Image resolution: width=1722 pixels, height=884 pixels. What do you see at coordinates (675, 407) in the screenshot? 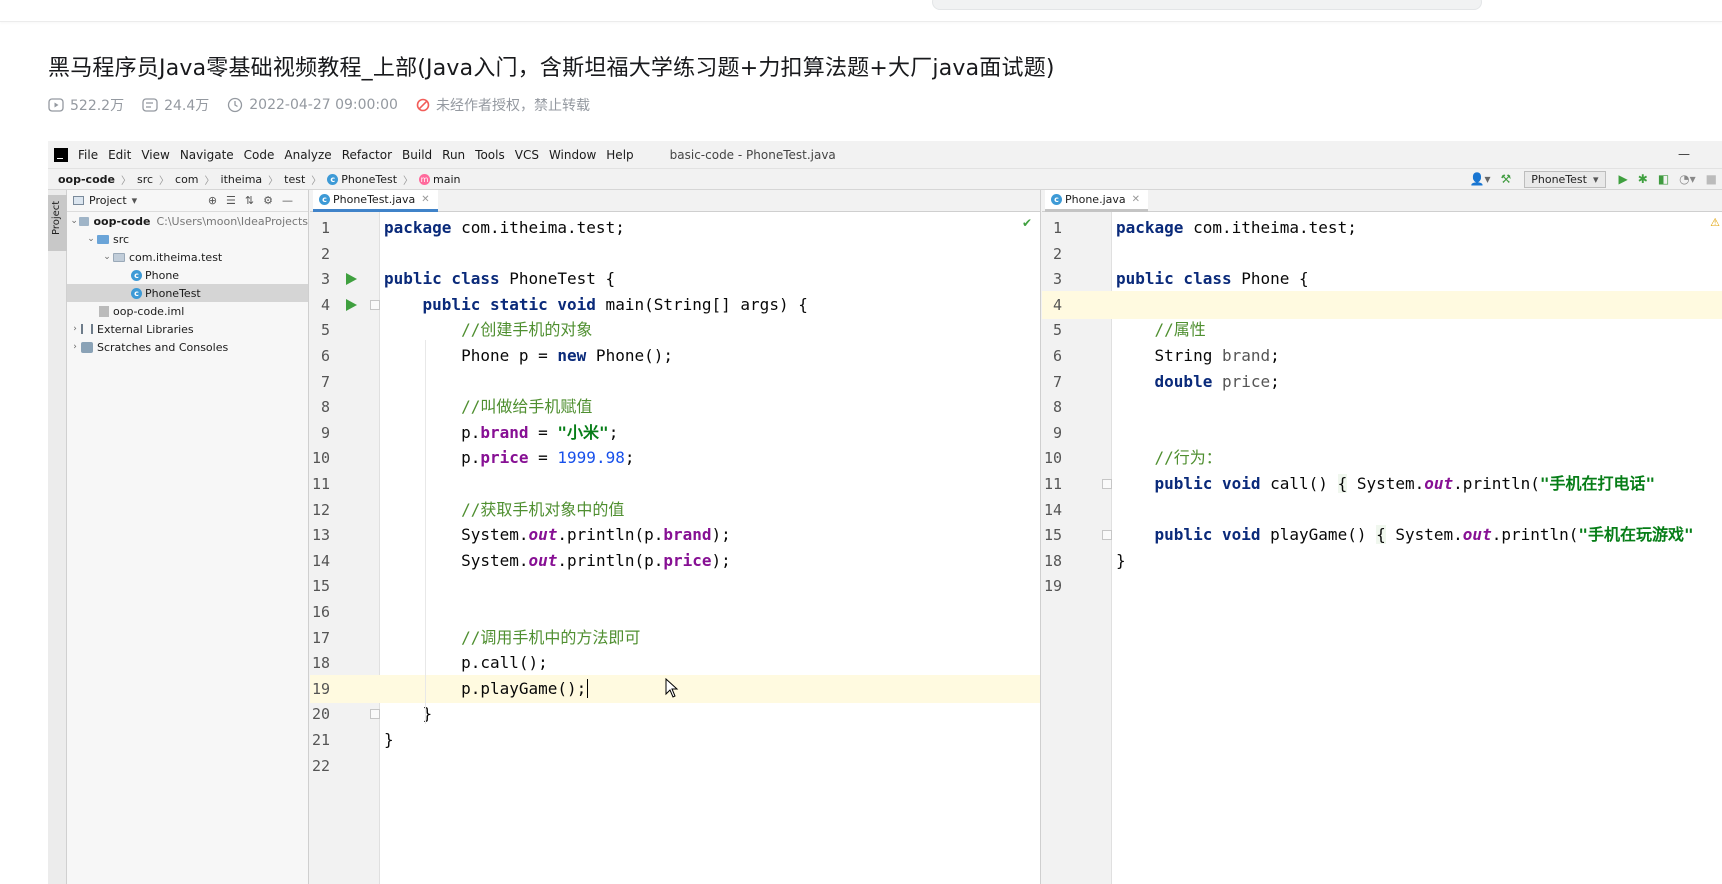
I see `code-line: 8 //叫做给手机赋值` at bounding box center [675, 407].